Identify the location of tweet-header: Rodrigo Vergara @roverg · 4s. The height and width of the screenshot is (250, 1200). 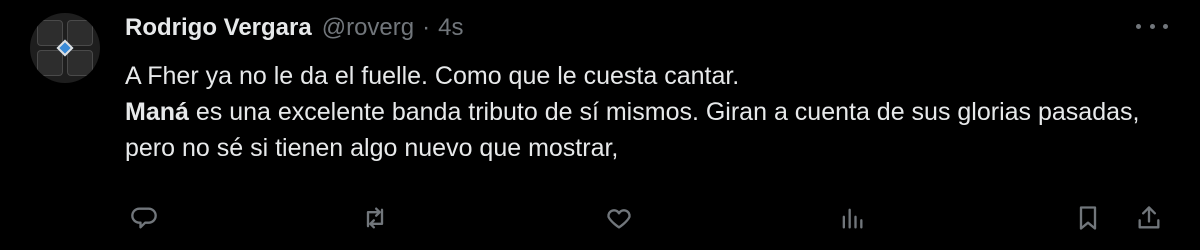
(294, 28).